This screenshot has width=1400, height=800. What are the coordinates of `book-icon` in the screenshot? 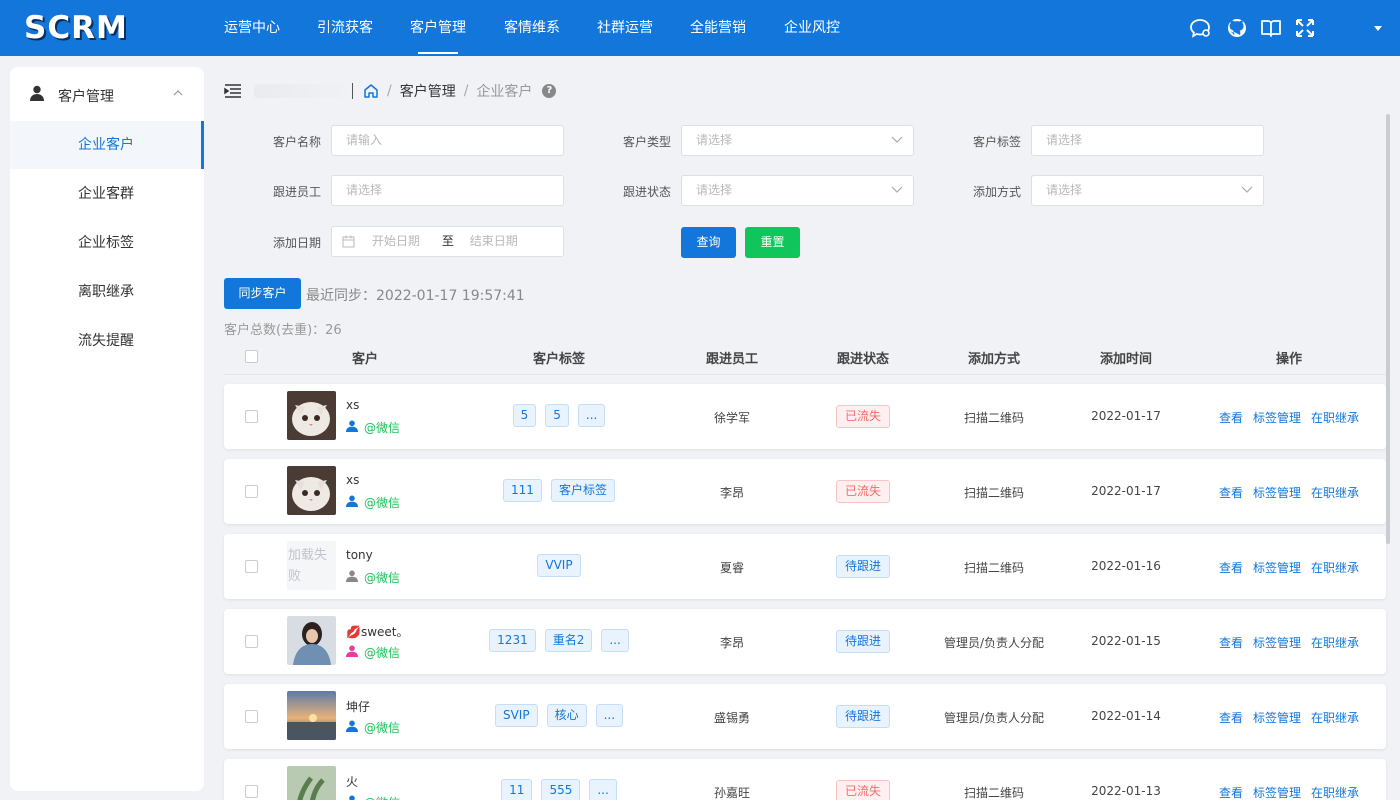 It's located at (1271, 28).